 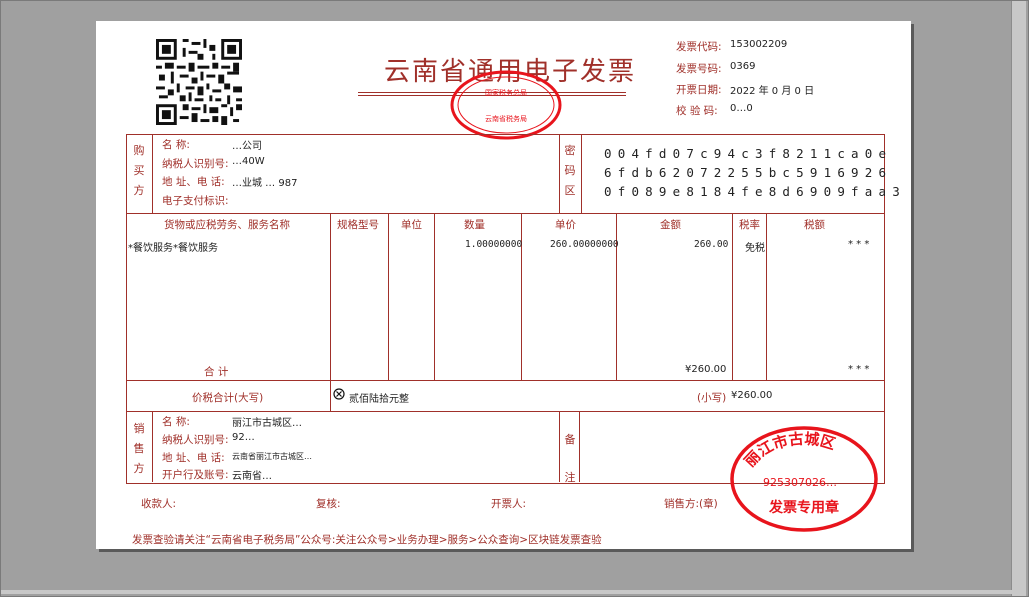 I want to click on total-lower-label: (小写), so click(x=712, y=398).